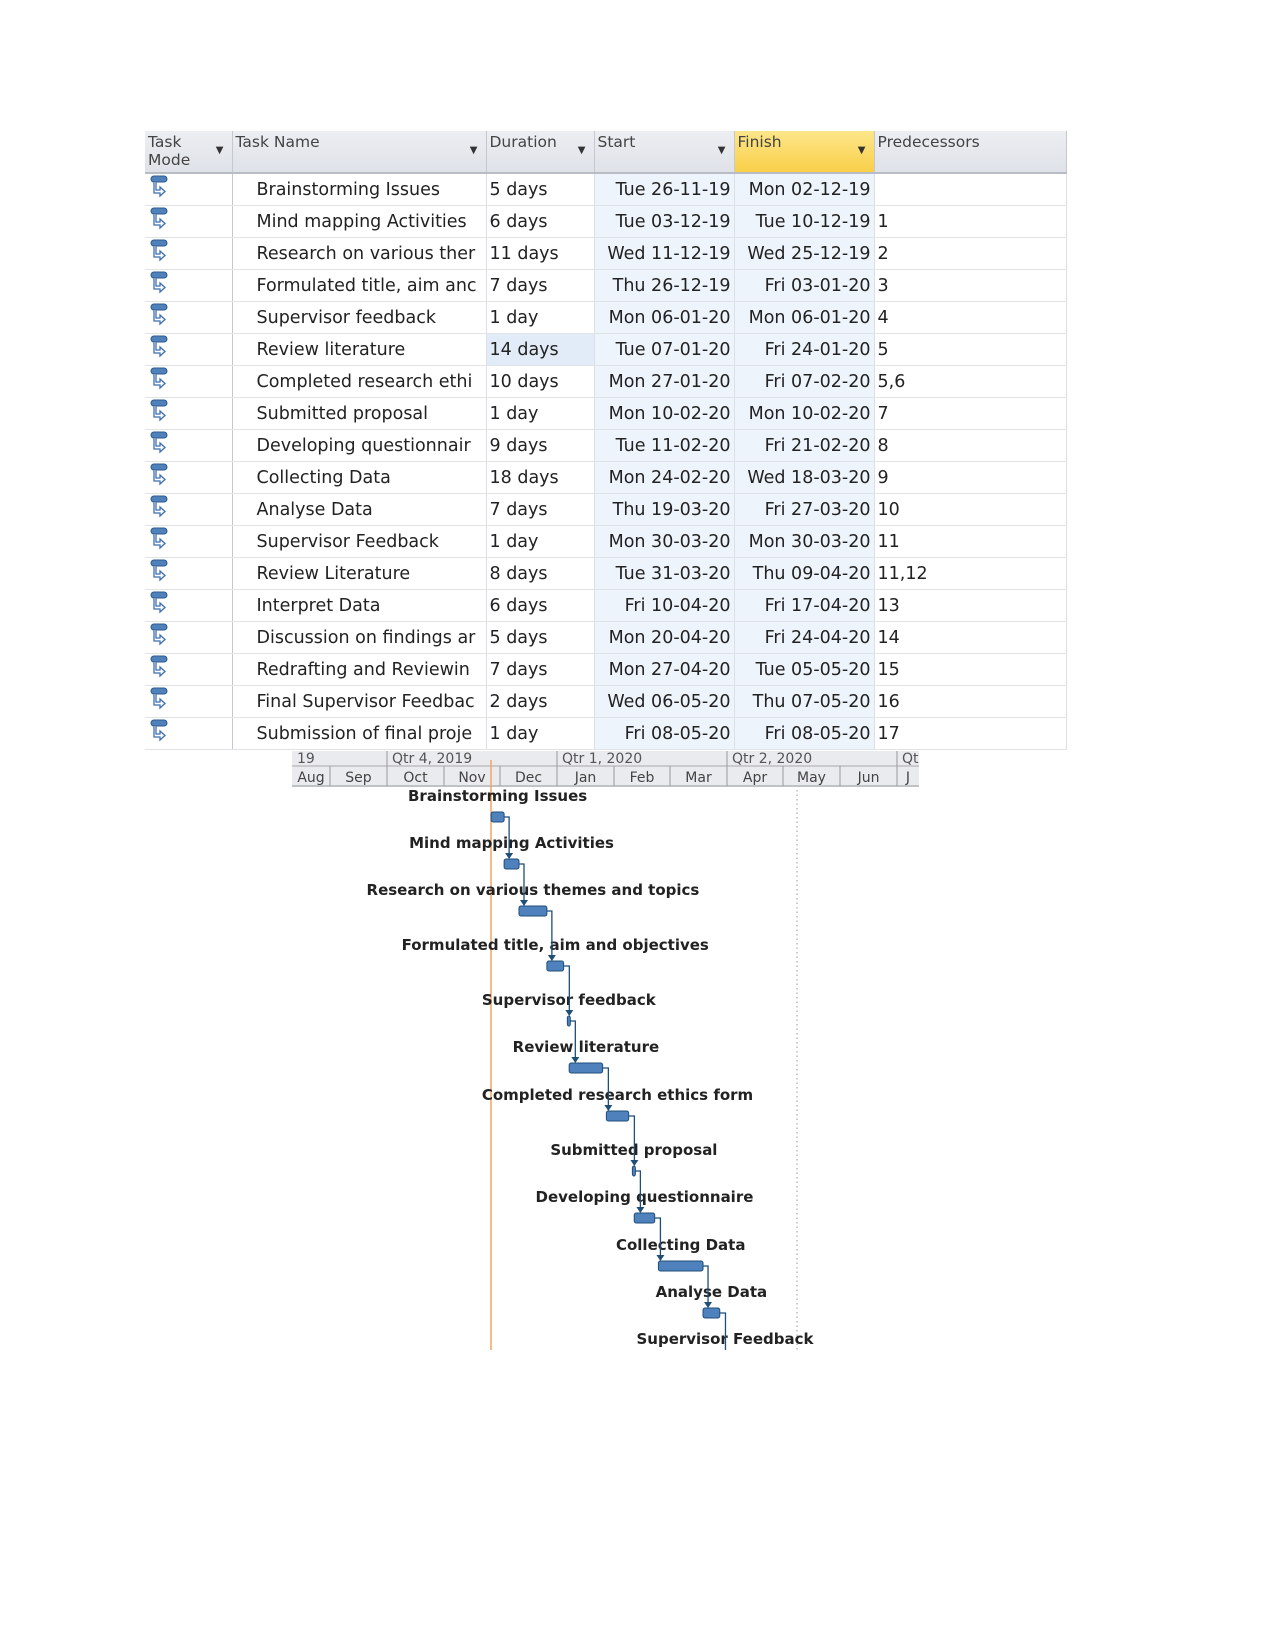 The width and height of the screenshot is (1275, 1651). Describe the element at coordinates (910, 759) in the screenshot. I see `quarter-label: Qt` at that location.